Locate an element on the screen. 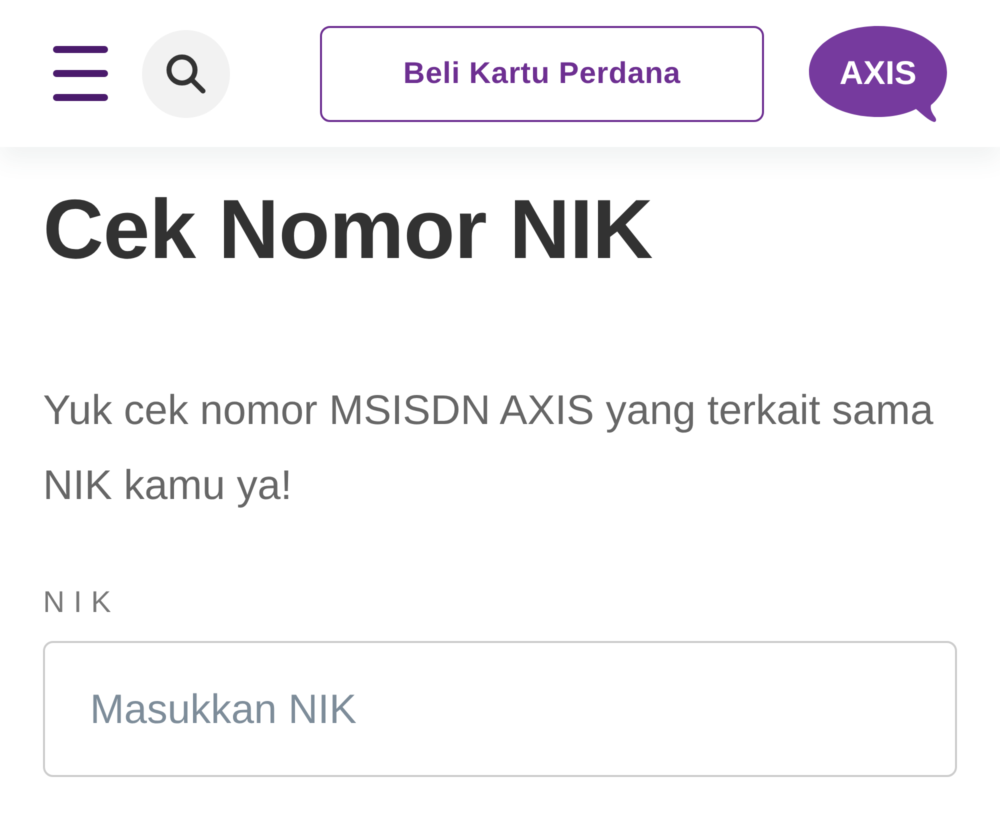  menu-icon is located at coordinates (80, 73).